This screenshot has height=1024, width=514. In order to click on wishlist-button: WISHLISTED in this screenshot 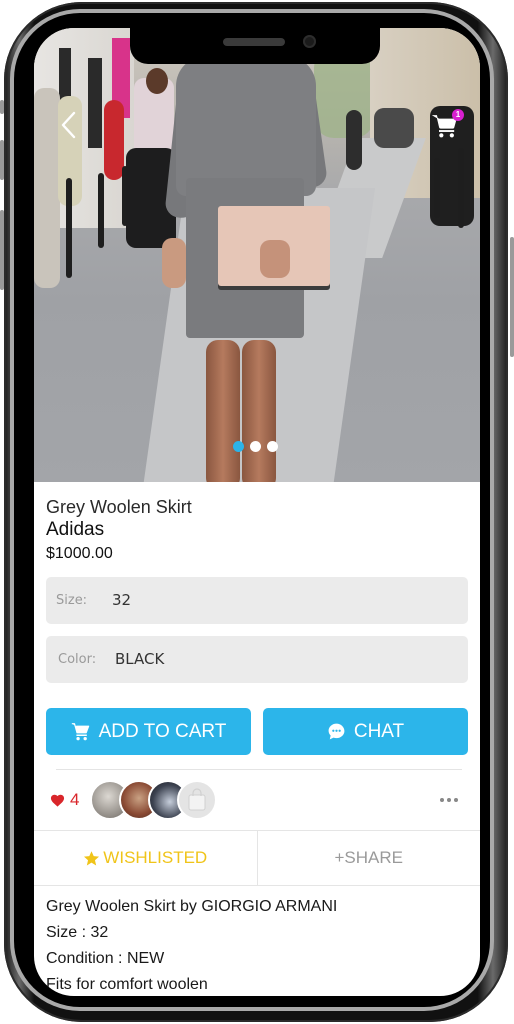, I will do `click(145, 858)`.